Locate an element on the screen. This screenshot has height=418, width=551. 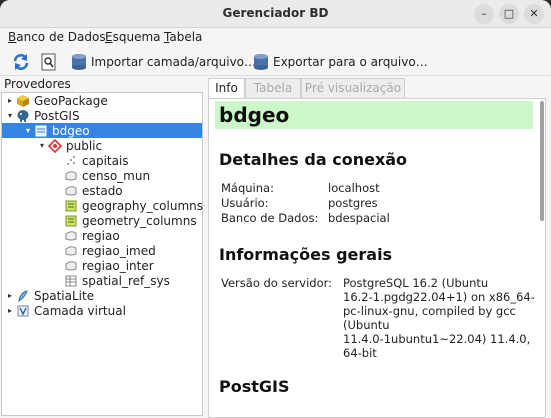
postgis-heading: PostGIS is located at coordinates (254, 386).